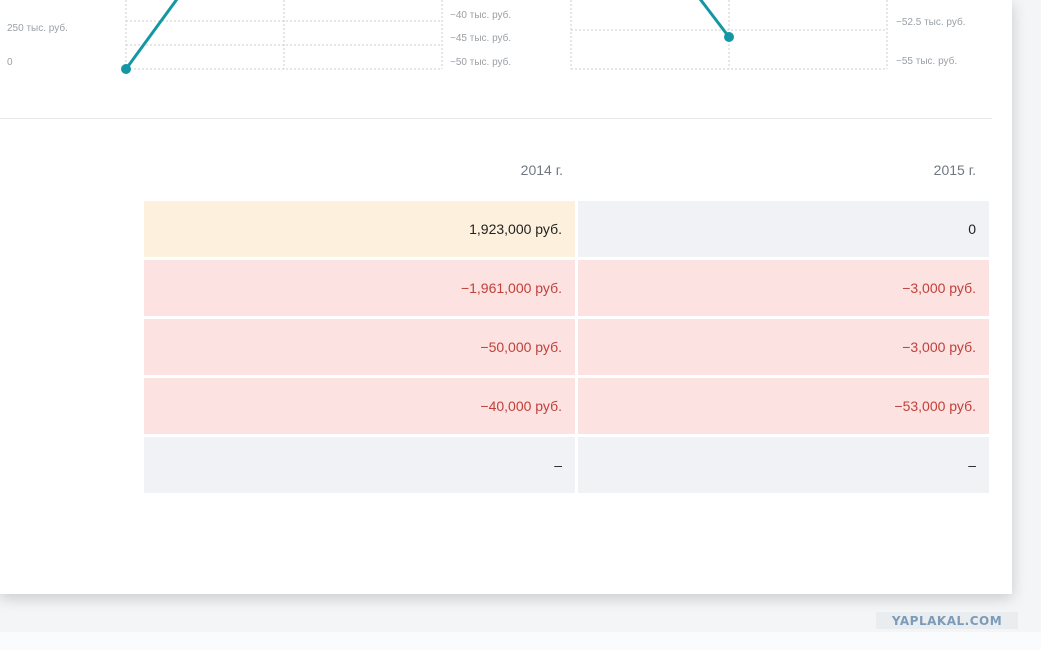 The image size is (1041, 650). Describe the element at coordinates (359, 288) in the screenshot. I see `table-cell: −1,961,000 руб.` at that location.